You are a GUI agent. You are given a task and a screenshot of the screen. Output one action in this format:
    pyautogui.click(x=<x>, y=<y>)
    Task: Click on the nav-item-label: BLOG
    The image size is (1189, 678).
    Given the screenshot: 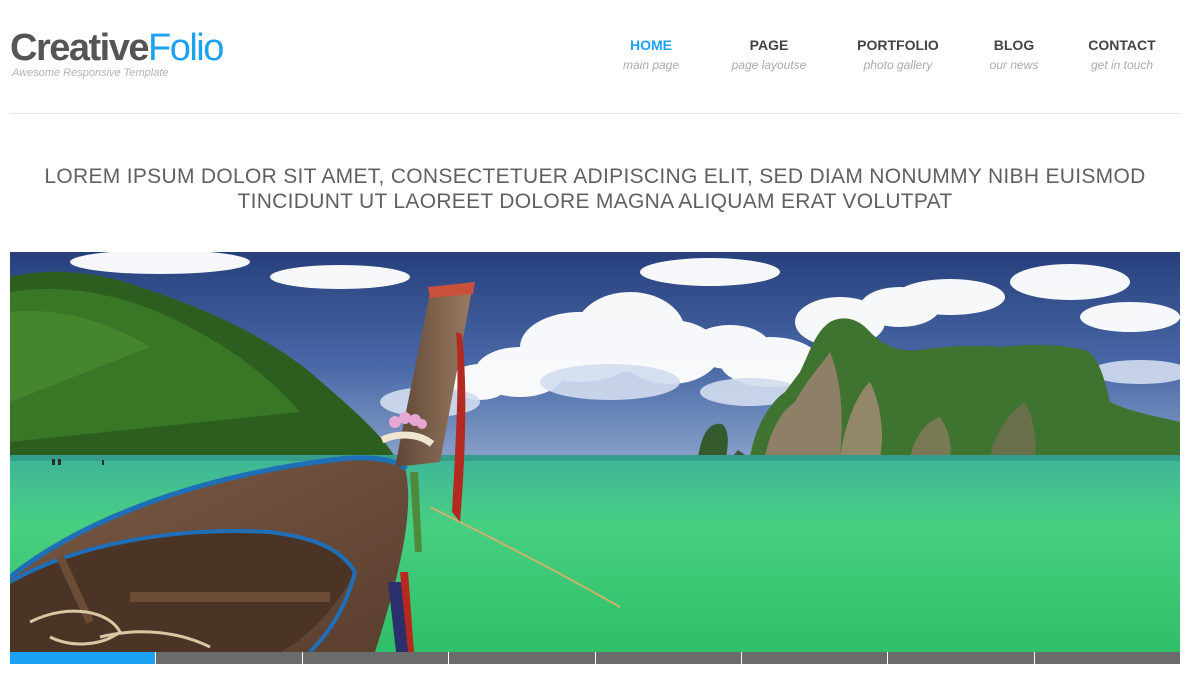 What is the action you would take?
    pyautogui.click(x=1014, y=45)
    